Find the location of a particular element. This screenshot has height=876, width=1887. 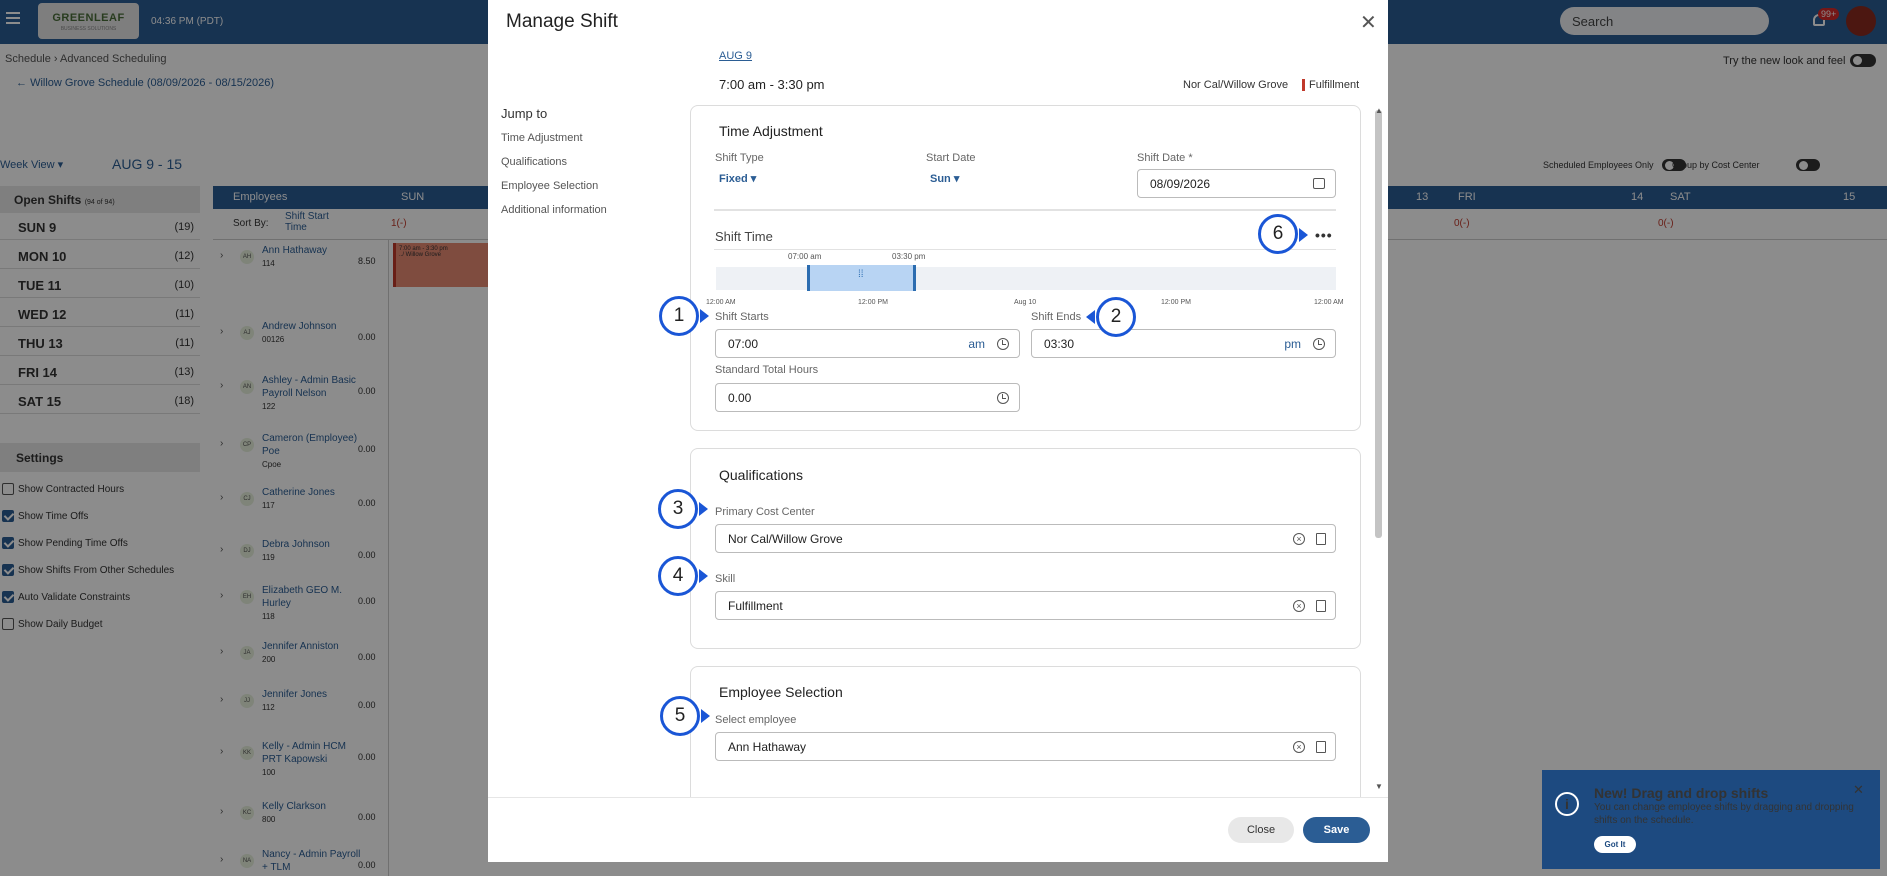

shift-date-field: 08/09/2026 is located at coordinates (1236, 183).